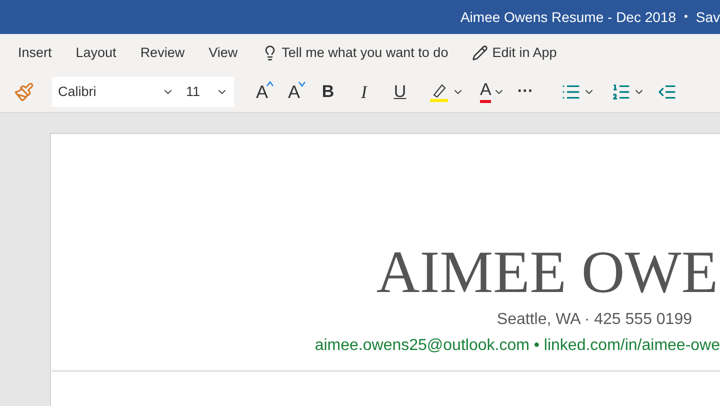  Describe the element at coordinates (480, 53) in the screenshot. I see `pencil-icon` at that location.